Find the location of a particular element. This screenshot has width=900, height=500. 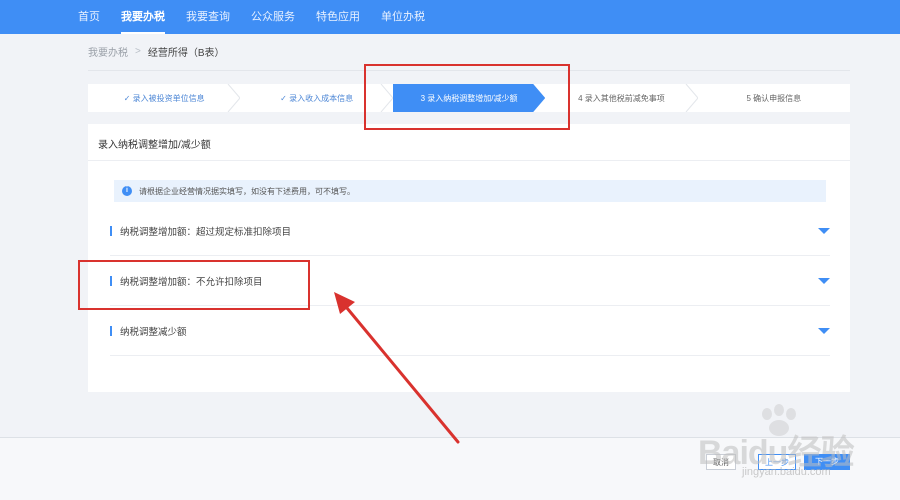

step-2-label: ✓ 录入收入成本信息 is located at coordinates (317, 98).